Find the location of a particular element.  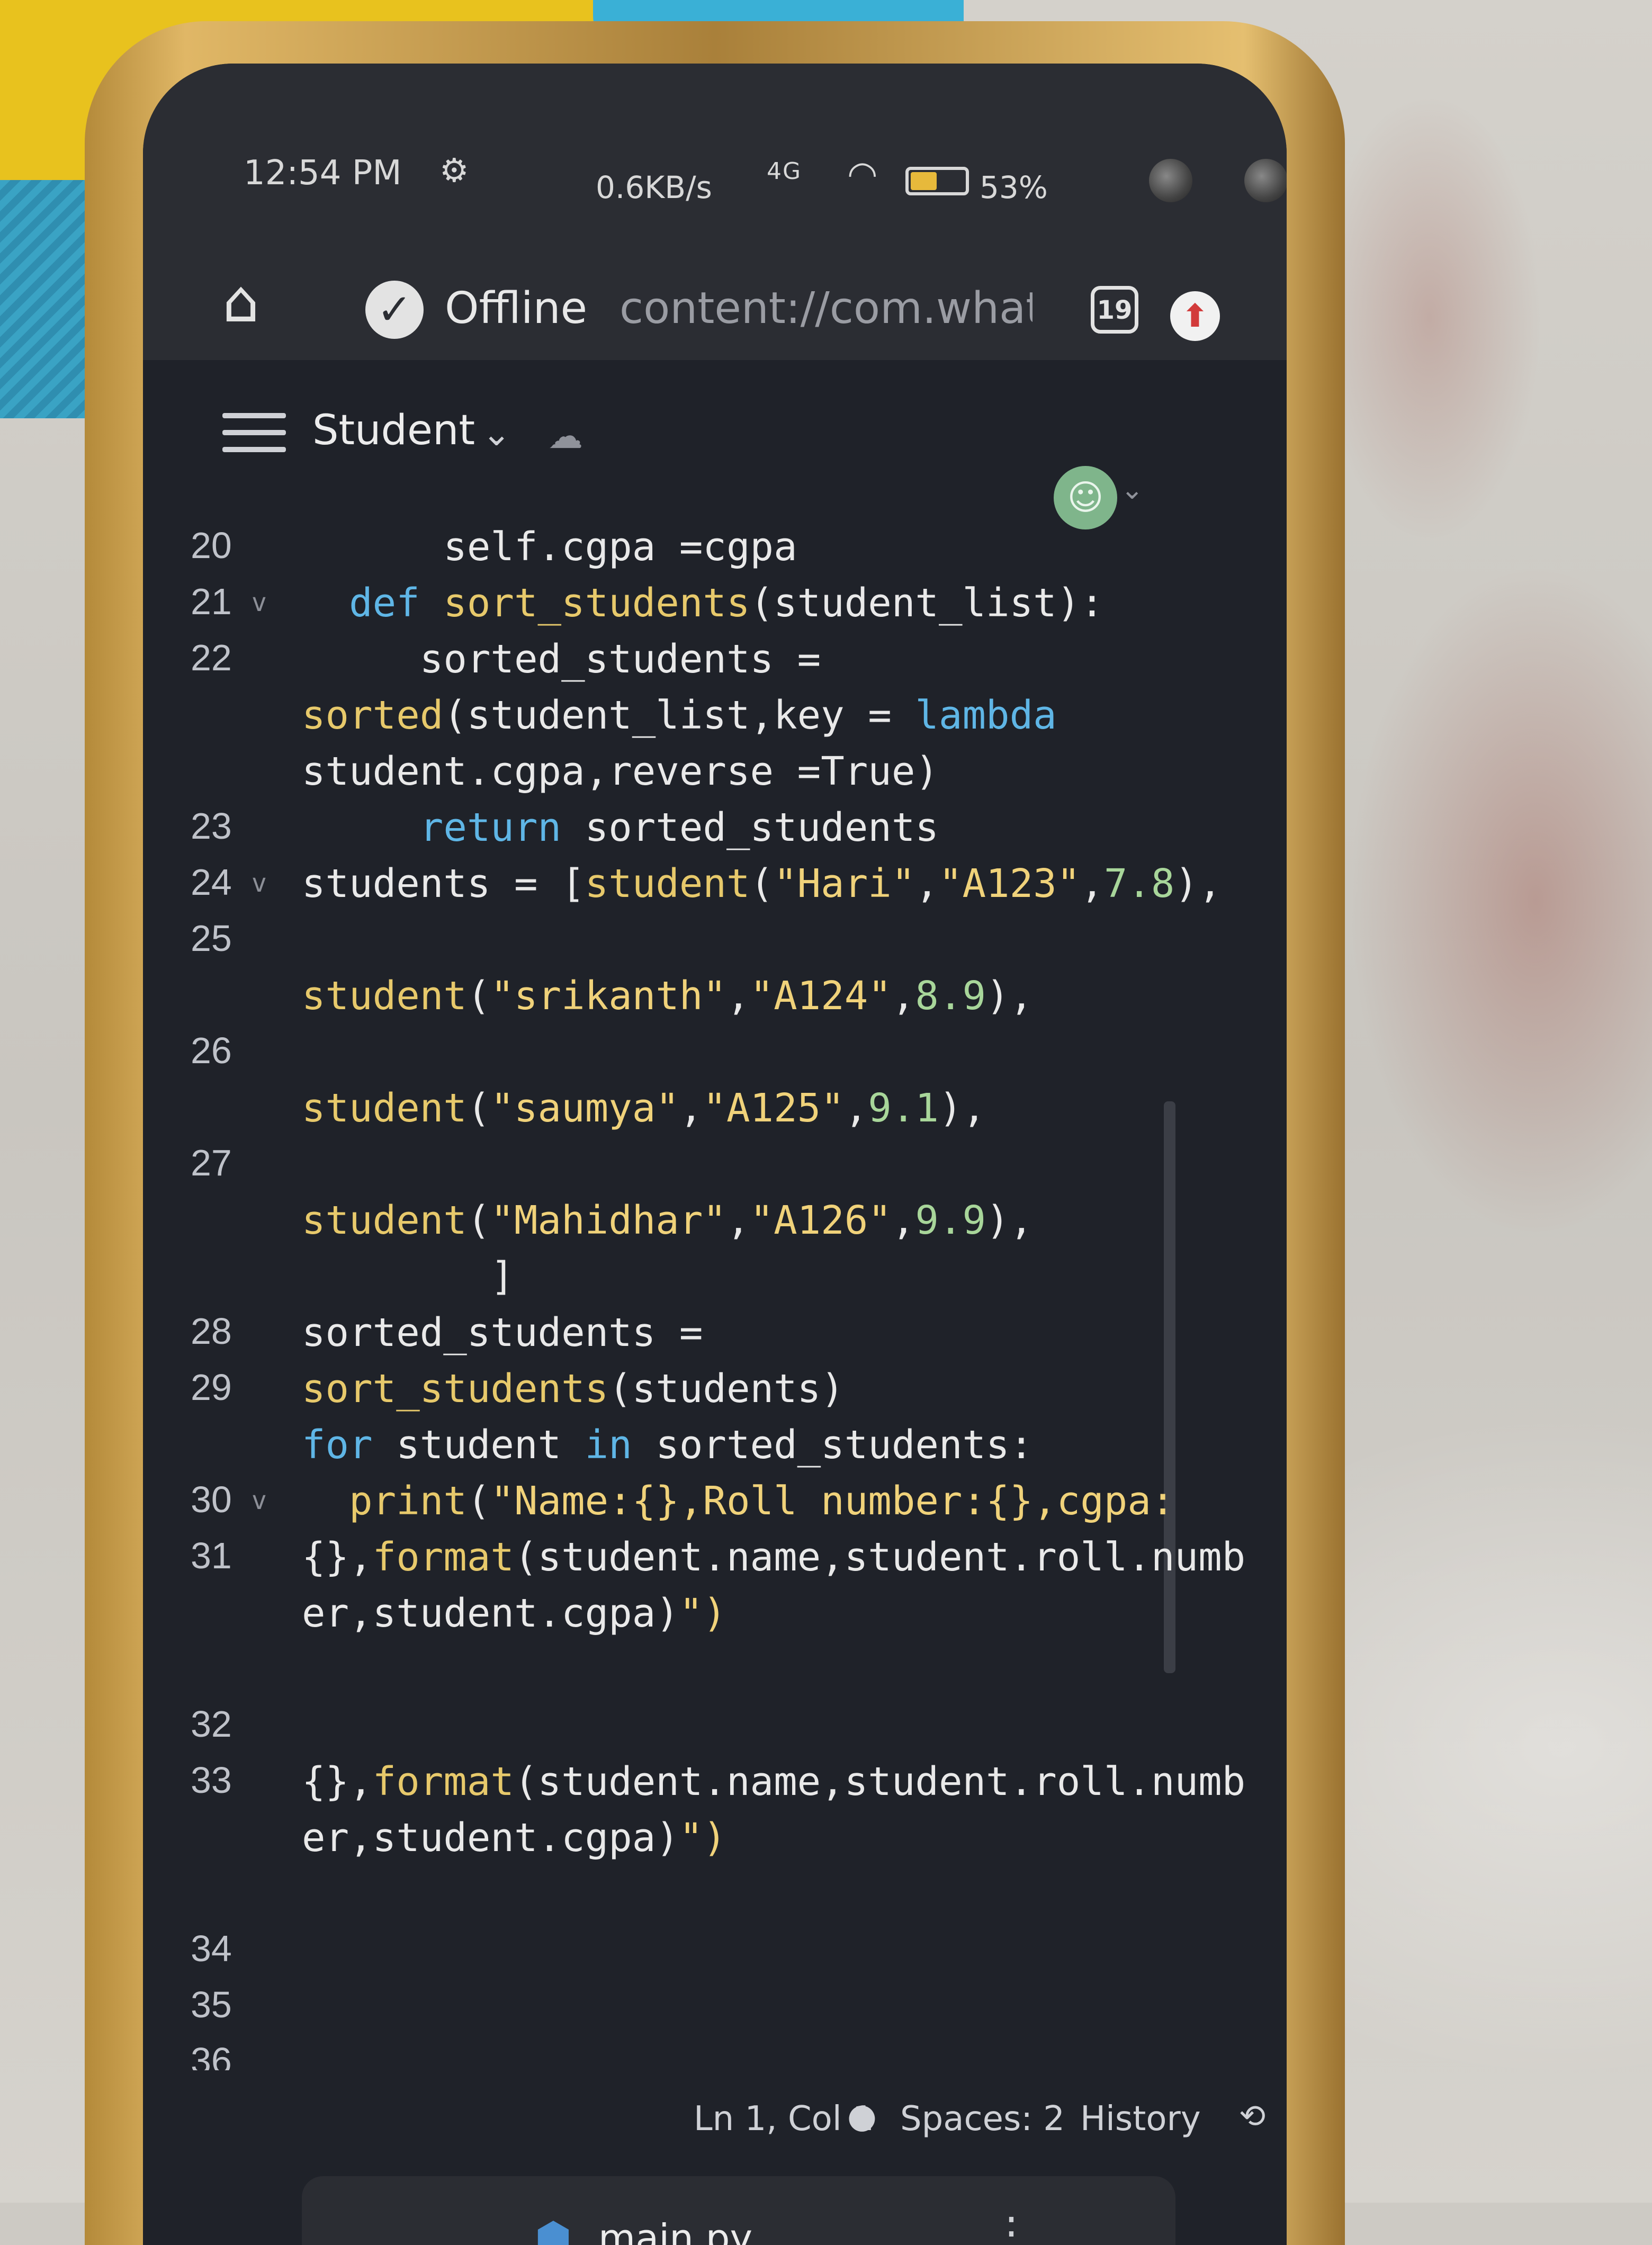

avatar-chevron-icon: ⌄ is located at coordinates (1132, 490).